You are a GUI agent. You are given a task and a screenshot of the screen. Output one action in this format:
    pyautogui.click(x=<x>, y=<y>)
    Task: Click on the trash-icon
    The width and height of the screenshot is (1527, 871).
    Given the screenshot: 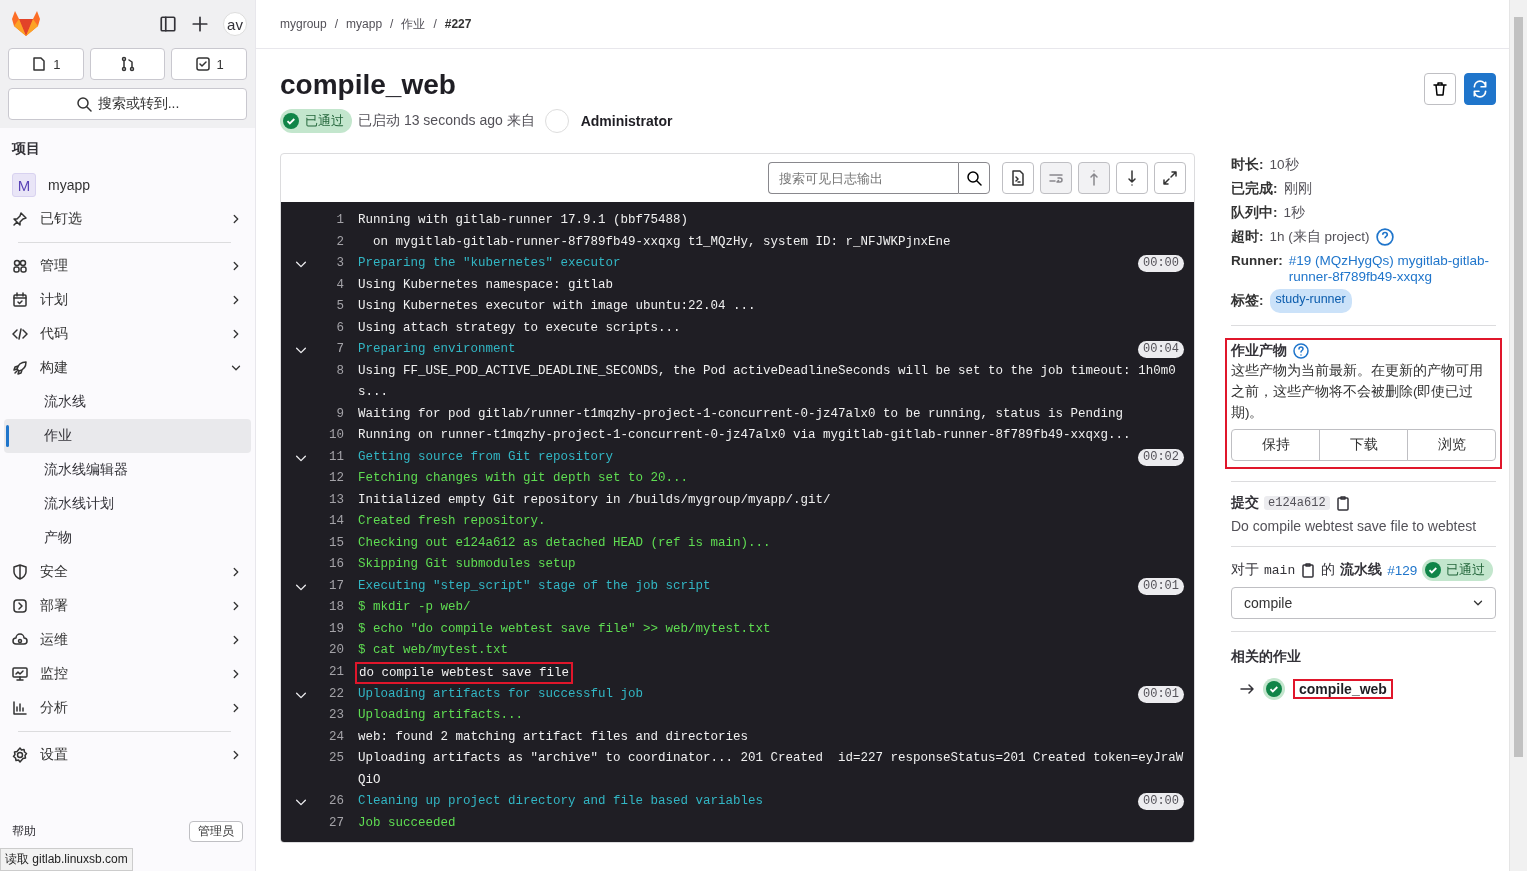 What is the action you would take?
    pyautogui.click(x=1440, y=89)
    